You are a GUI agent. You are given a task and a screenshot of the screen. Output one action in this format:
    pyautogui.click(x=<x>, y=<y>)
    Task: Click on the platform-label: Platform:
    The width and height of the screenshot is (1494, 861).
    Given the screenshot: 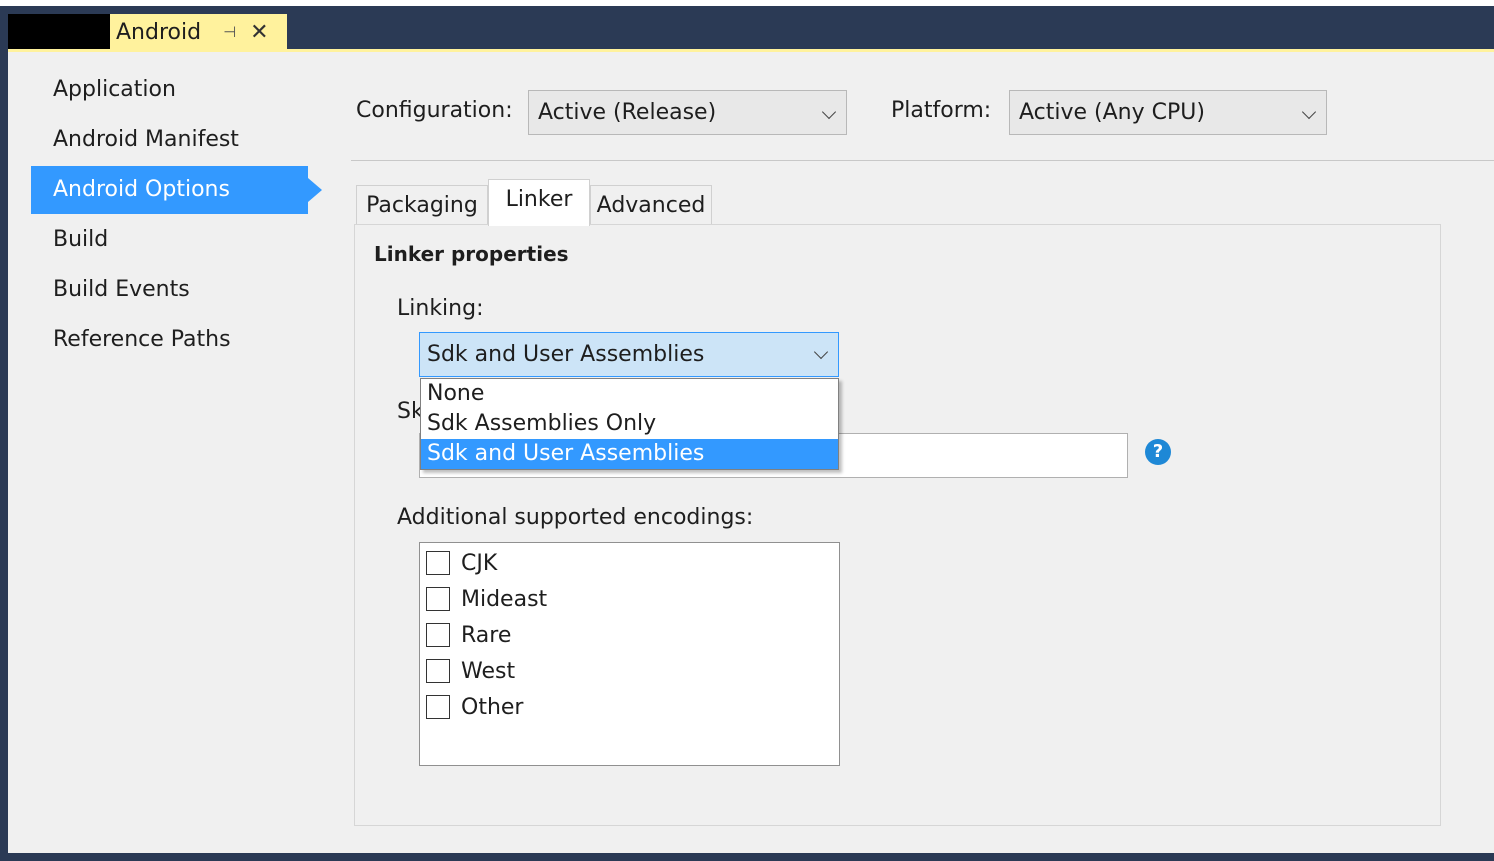 What is the action you would take?
    pyautogui.click(x=941, y=110)
    